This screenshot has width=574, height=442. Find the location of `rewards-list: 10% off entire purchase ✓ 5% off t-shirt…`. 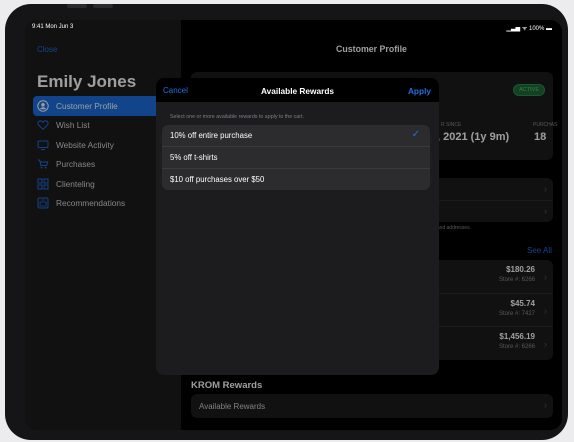

rewards-list: 10% off entire purchase ✓ 5% off t-shirt… is located at coordinates (296, 157).